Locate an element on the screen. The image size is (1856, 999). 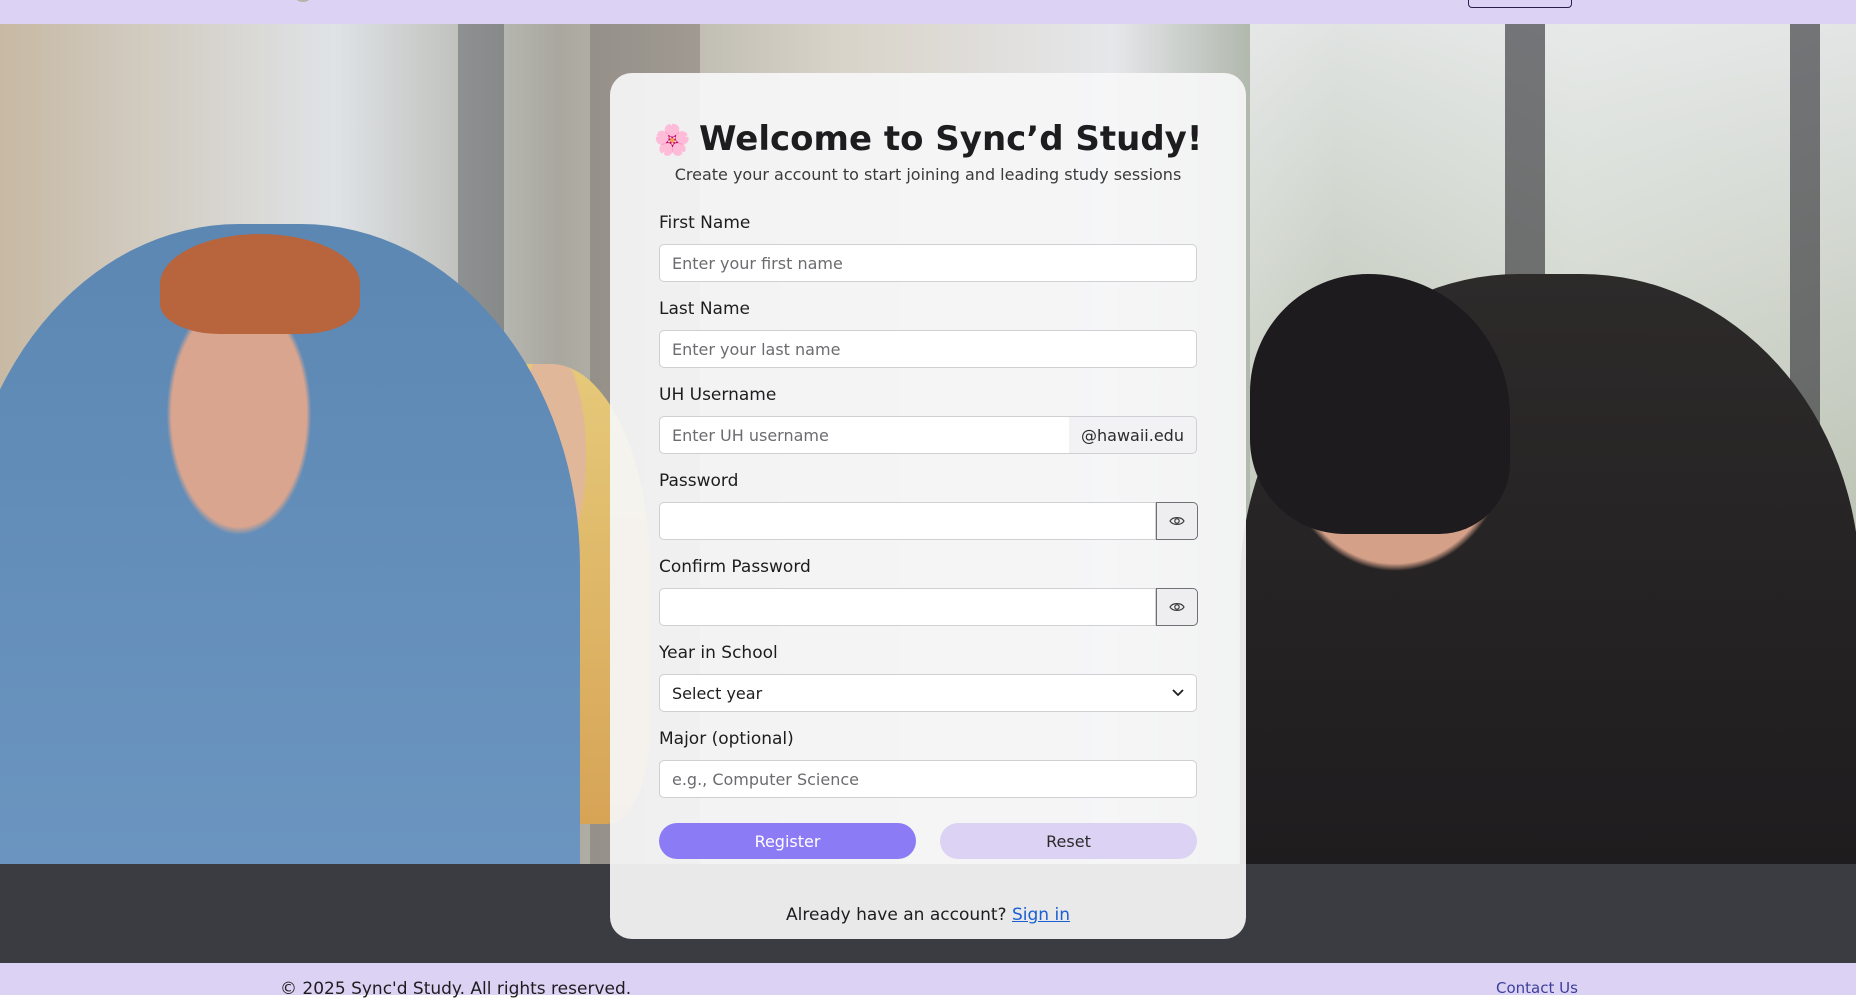
show-password-button is located at coordinates (1177, 521).